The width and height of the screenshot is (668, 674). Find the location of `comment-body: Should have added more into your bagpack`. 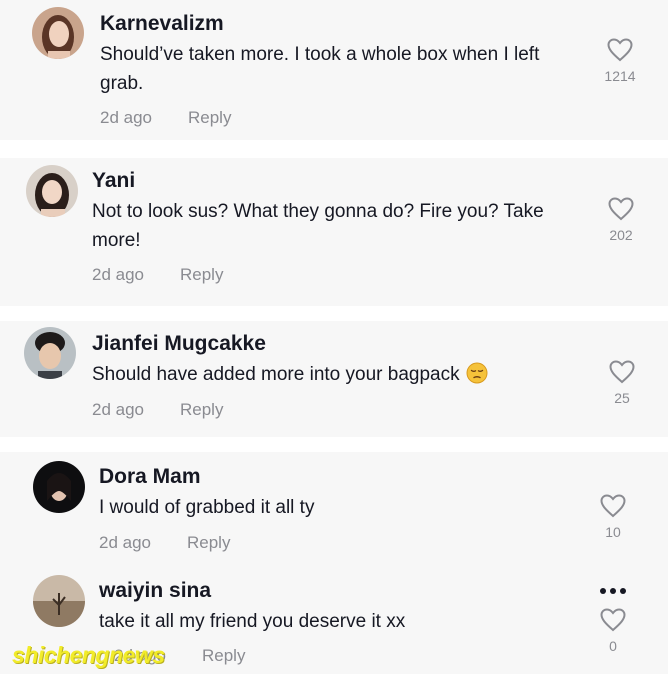

comment-body: Should have added more into your bagpack is located at coordinates (276, 374).